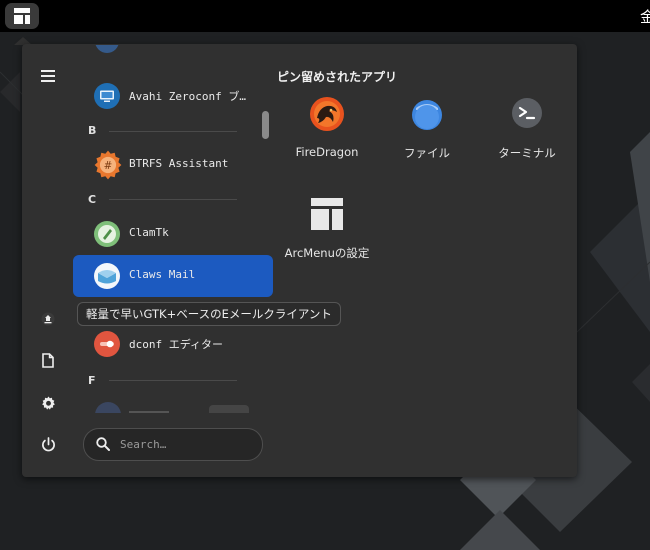  What do you see at coordinates (48, 403) in the screenshot?
I see `settings-icon` at bounding box center [48, 403].